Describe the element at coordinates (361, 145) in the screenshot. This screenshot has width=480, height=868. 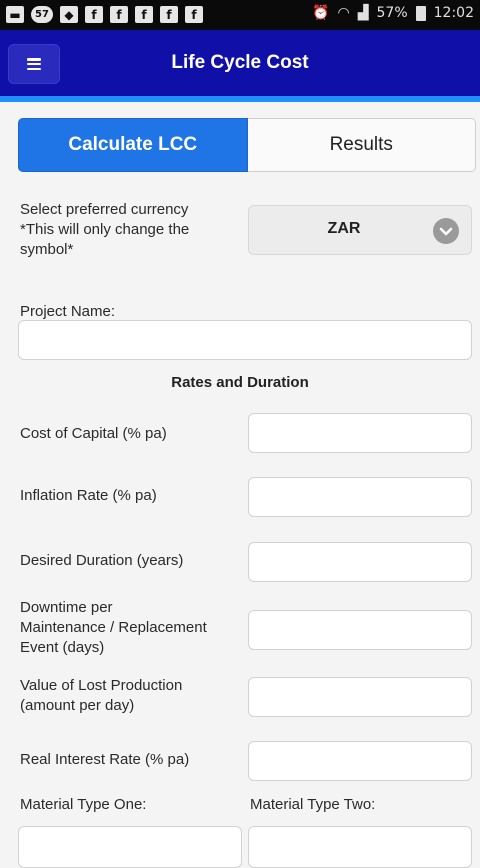
I see `tab-results: Results` at that location.